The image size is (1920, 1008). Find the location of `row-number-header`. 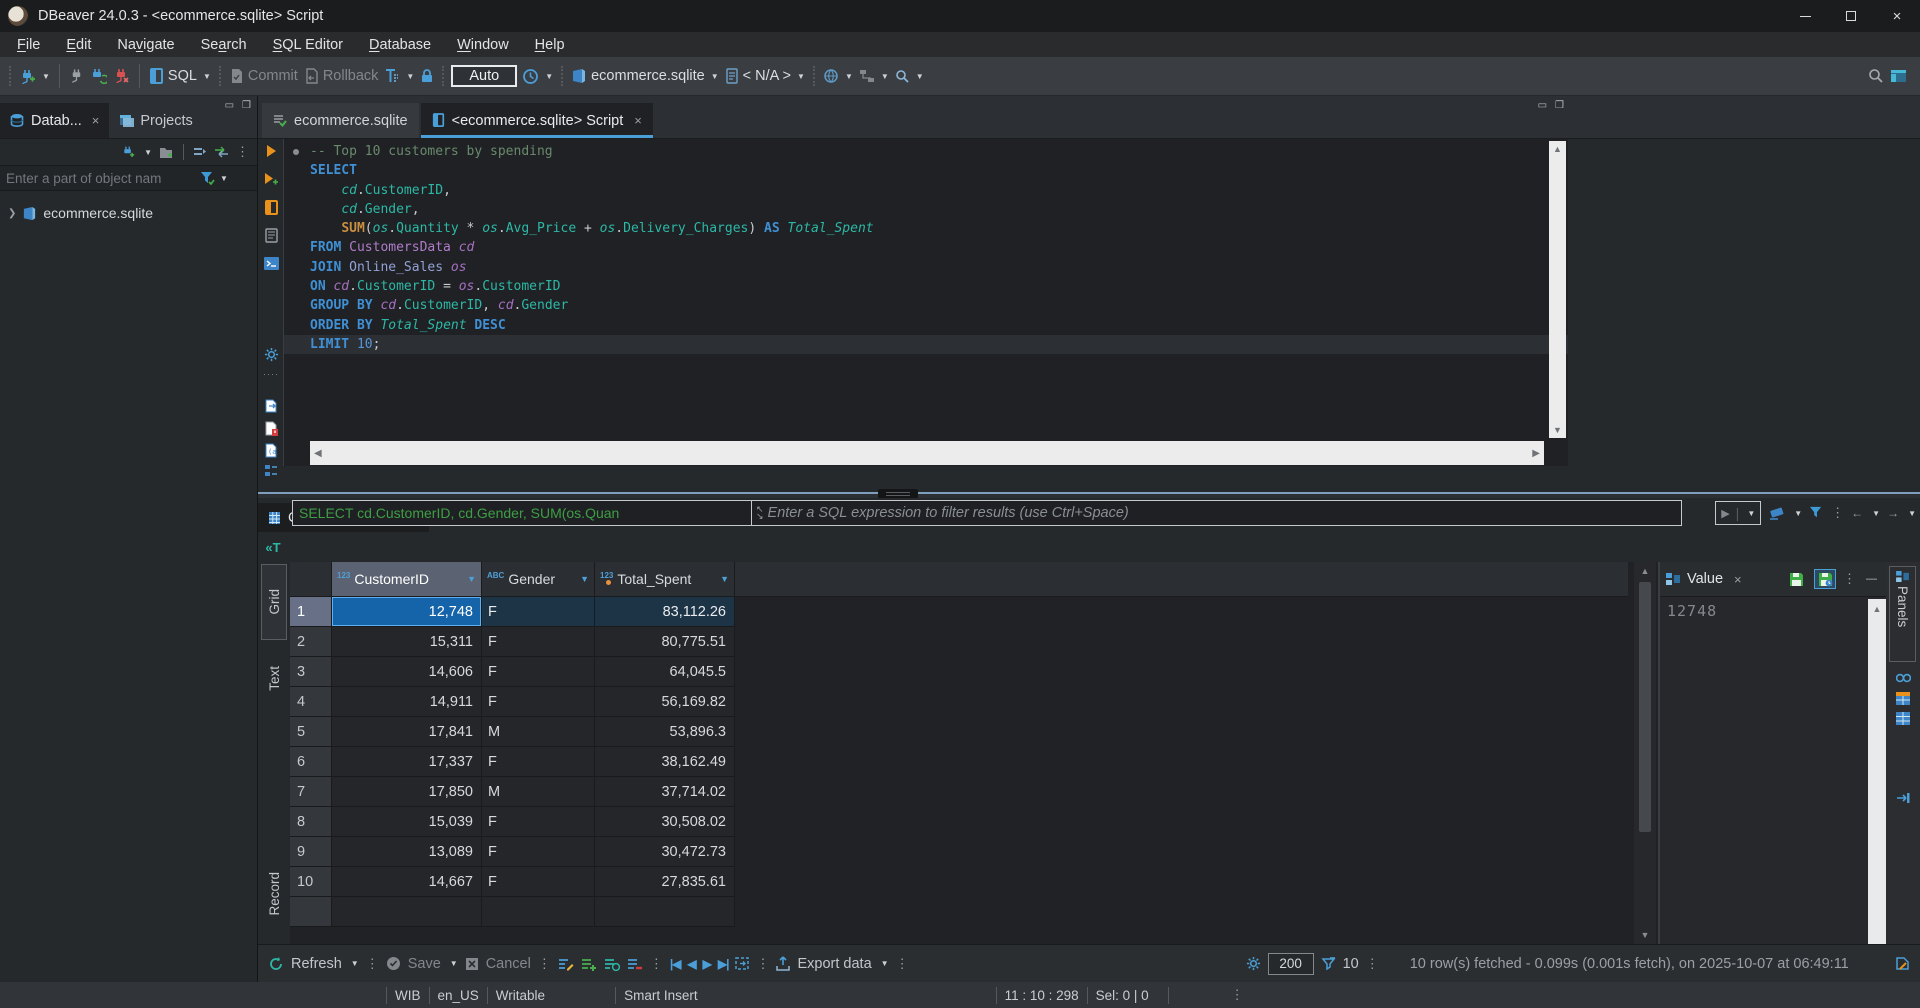

row-number-header is located at coordinates (311, 579).